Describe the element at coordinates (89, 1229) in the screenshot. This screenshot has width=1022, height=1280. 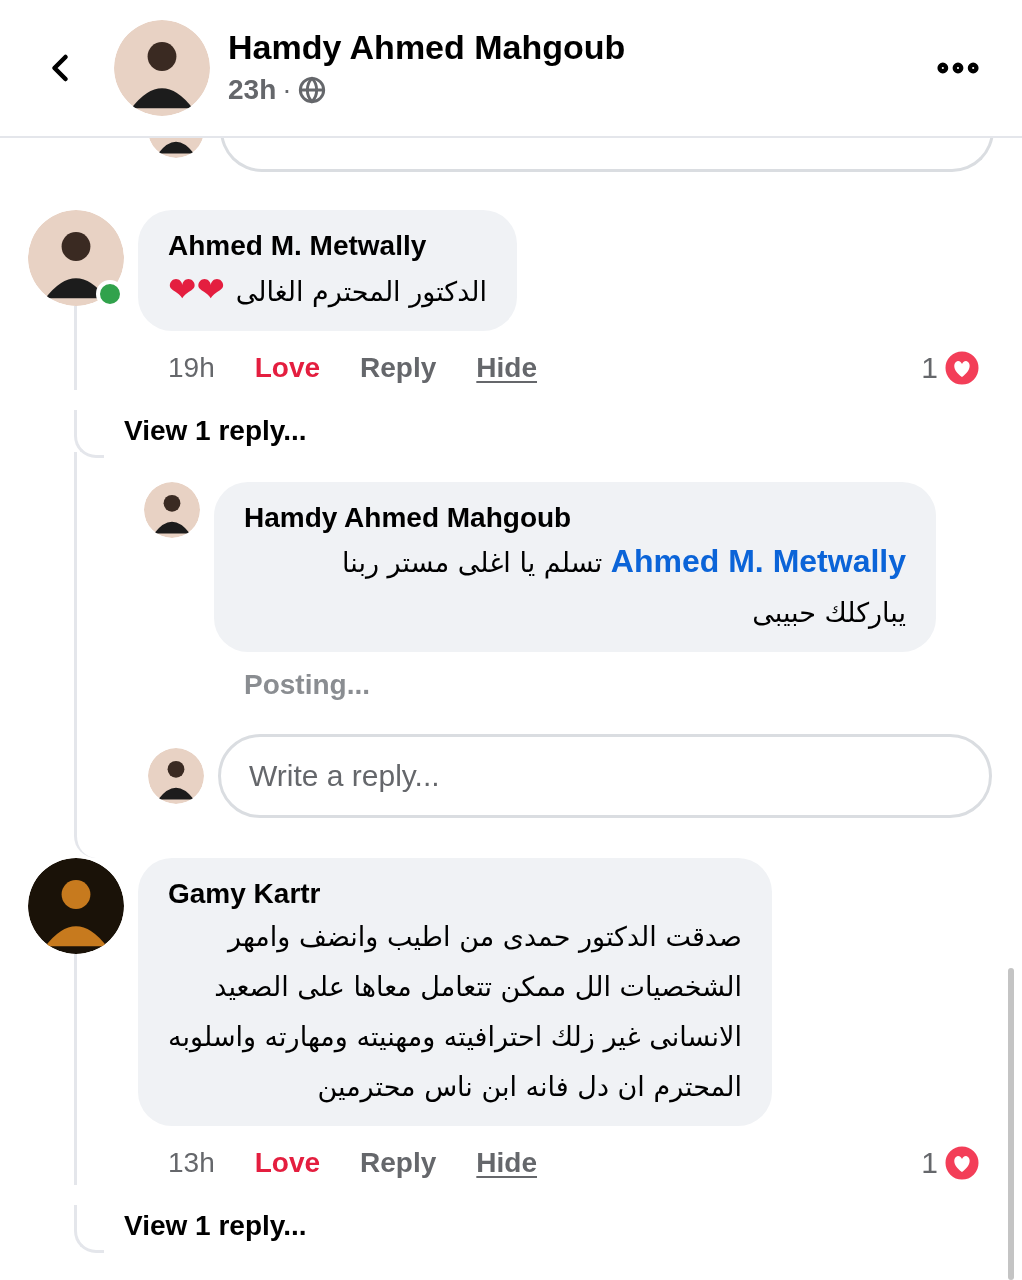
I see `thread-line` at that location.